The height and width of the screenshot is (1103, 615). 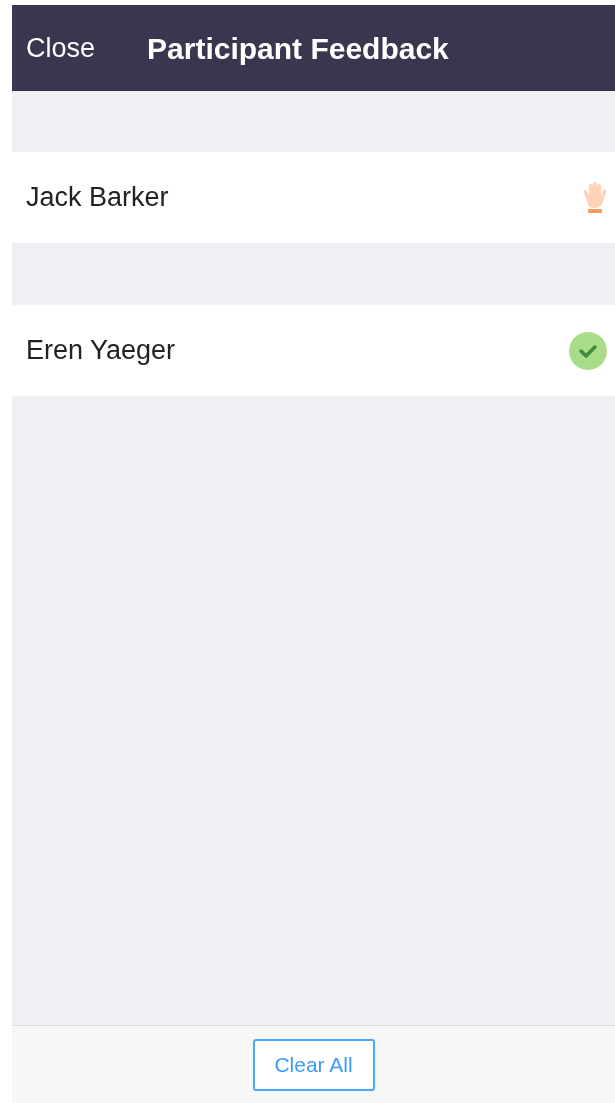 I want to click on close-button: Close, so click(x=61, y=48).